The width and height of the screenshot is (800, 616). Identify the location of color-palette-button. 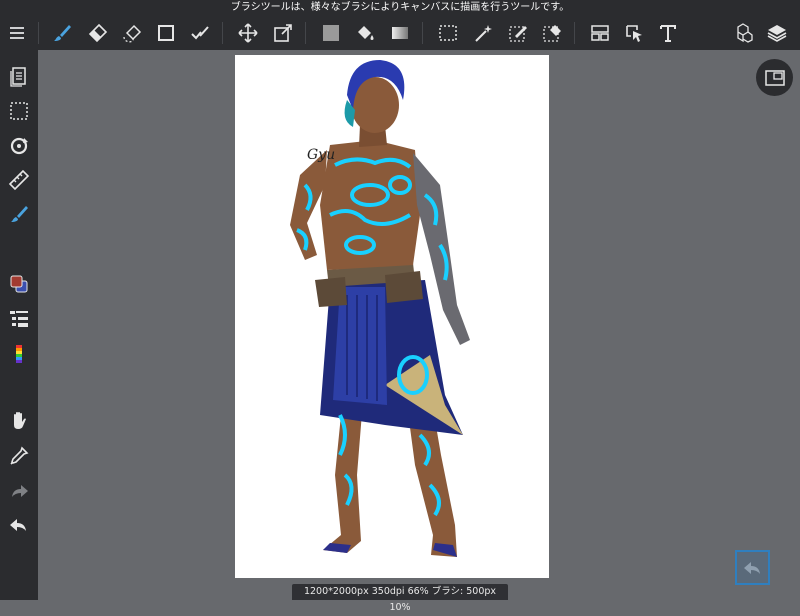
(19, 354).